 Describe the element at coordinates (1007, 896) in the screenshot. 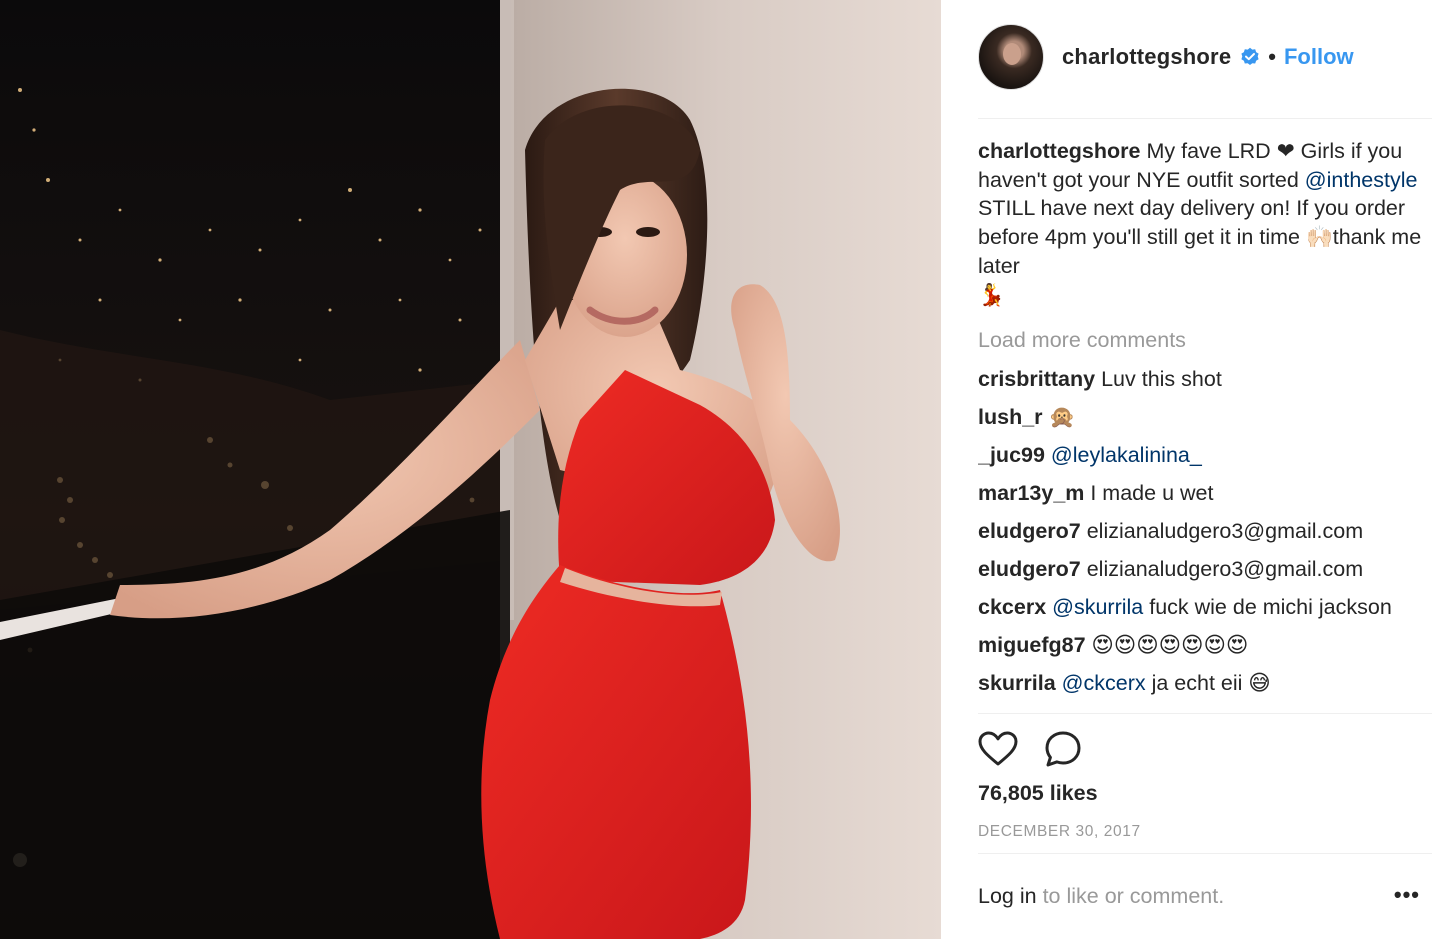

I see `login-link: Log in` at that location.